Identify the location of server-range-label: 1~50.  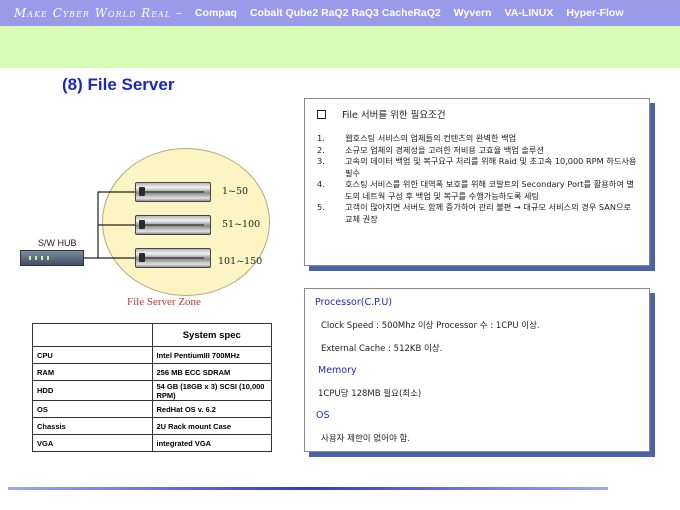
(235, 191).